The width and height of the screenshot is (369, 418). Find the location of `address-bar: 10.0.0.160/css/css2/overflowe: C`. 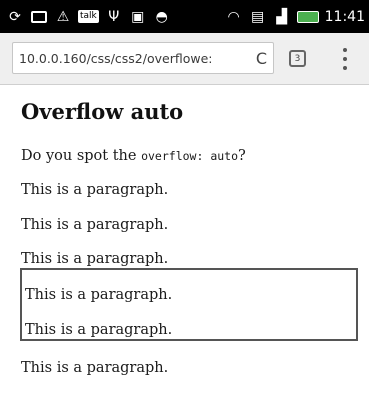

address-bar: 10.0.0.160/css/css2/overflowe: C is located at coordinates (143, 58).